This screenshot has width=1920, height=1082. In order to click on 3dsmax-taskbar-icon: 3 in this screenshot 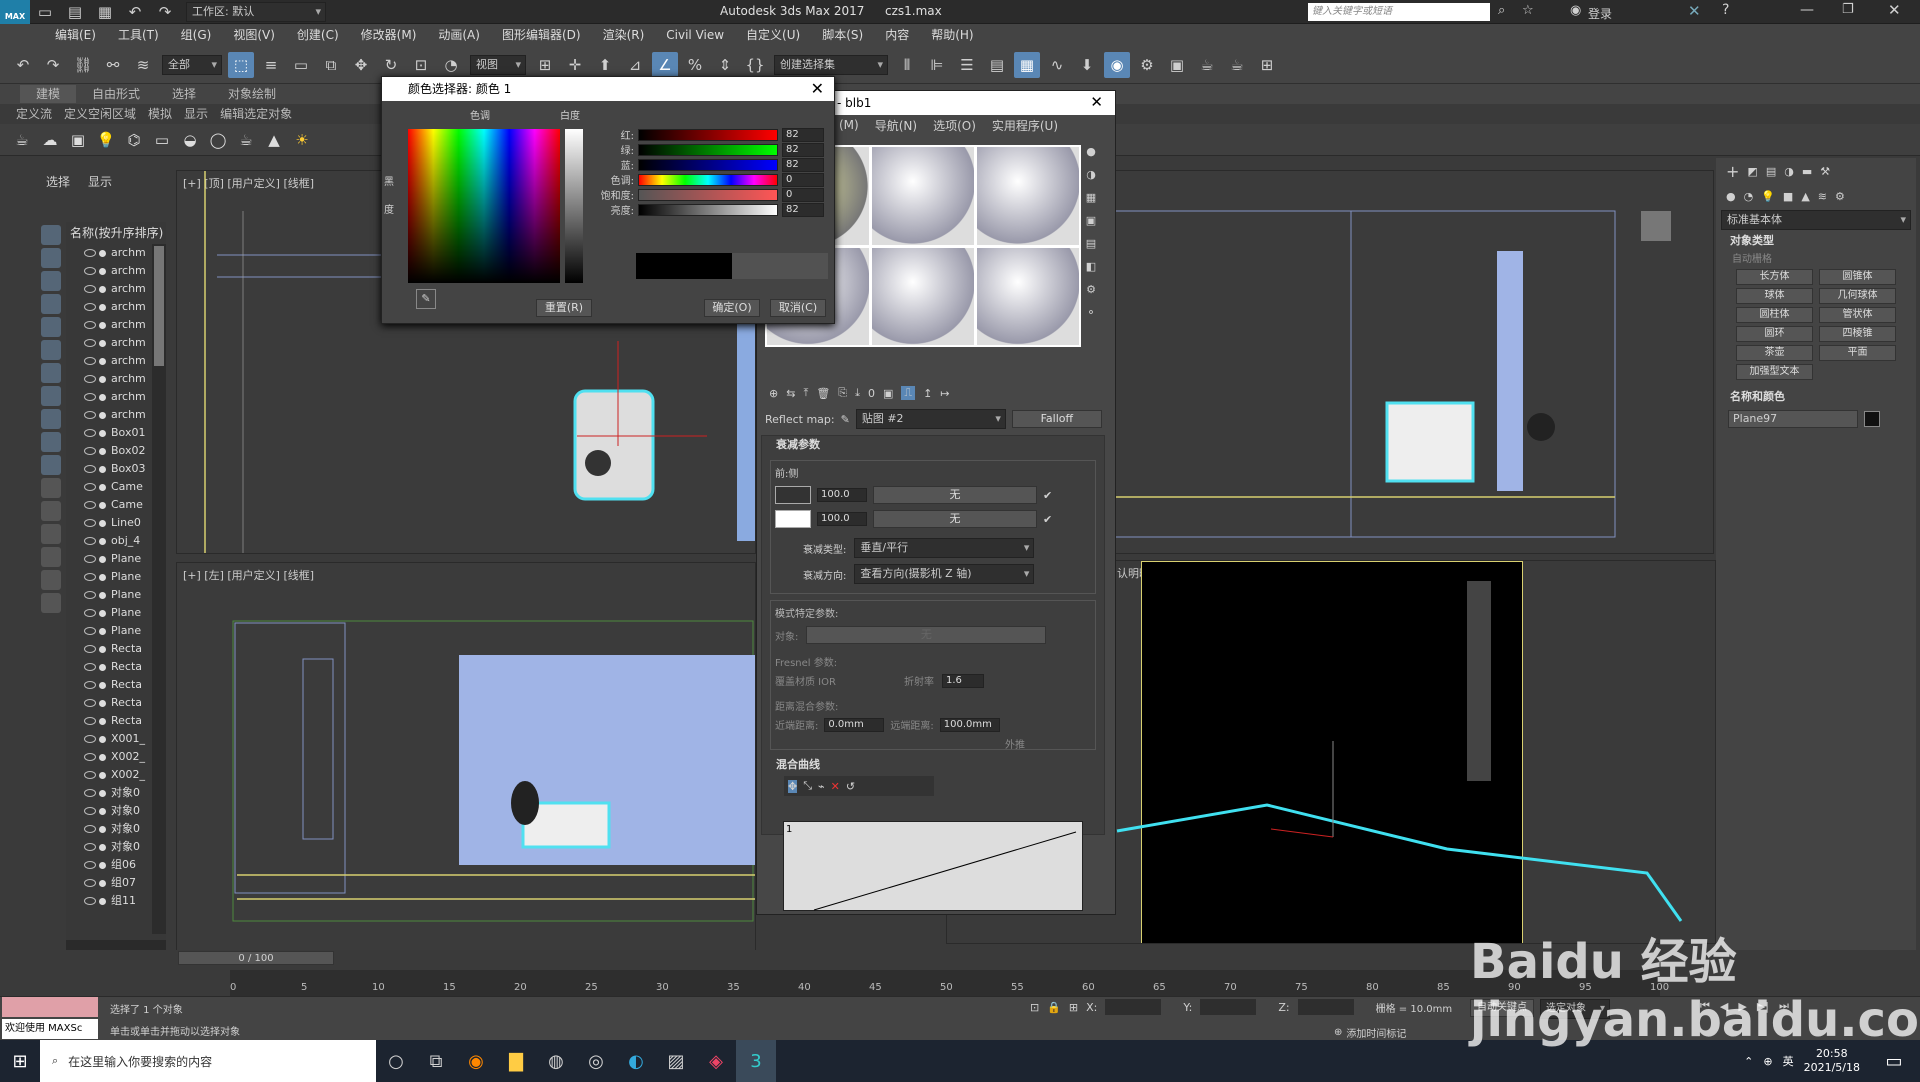, I will do `click(756, 1061)`.